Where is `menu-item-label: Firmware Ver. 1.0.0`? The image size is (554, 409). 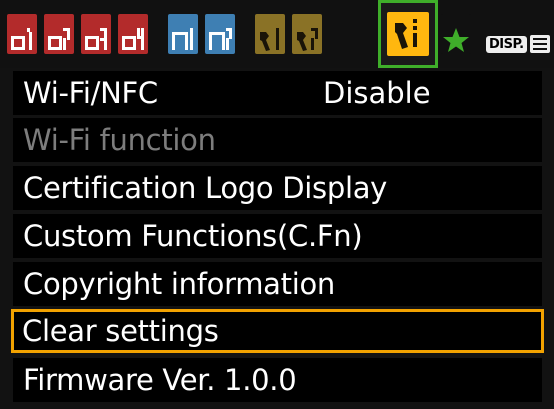 menu-item-label: Firmware Ver. 1.0.0 is located at coordinates (160, 380).